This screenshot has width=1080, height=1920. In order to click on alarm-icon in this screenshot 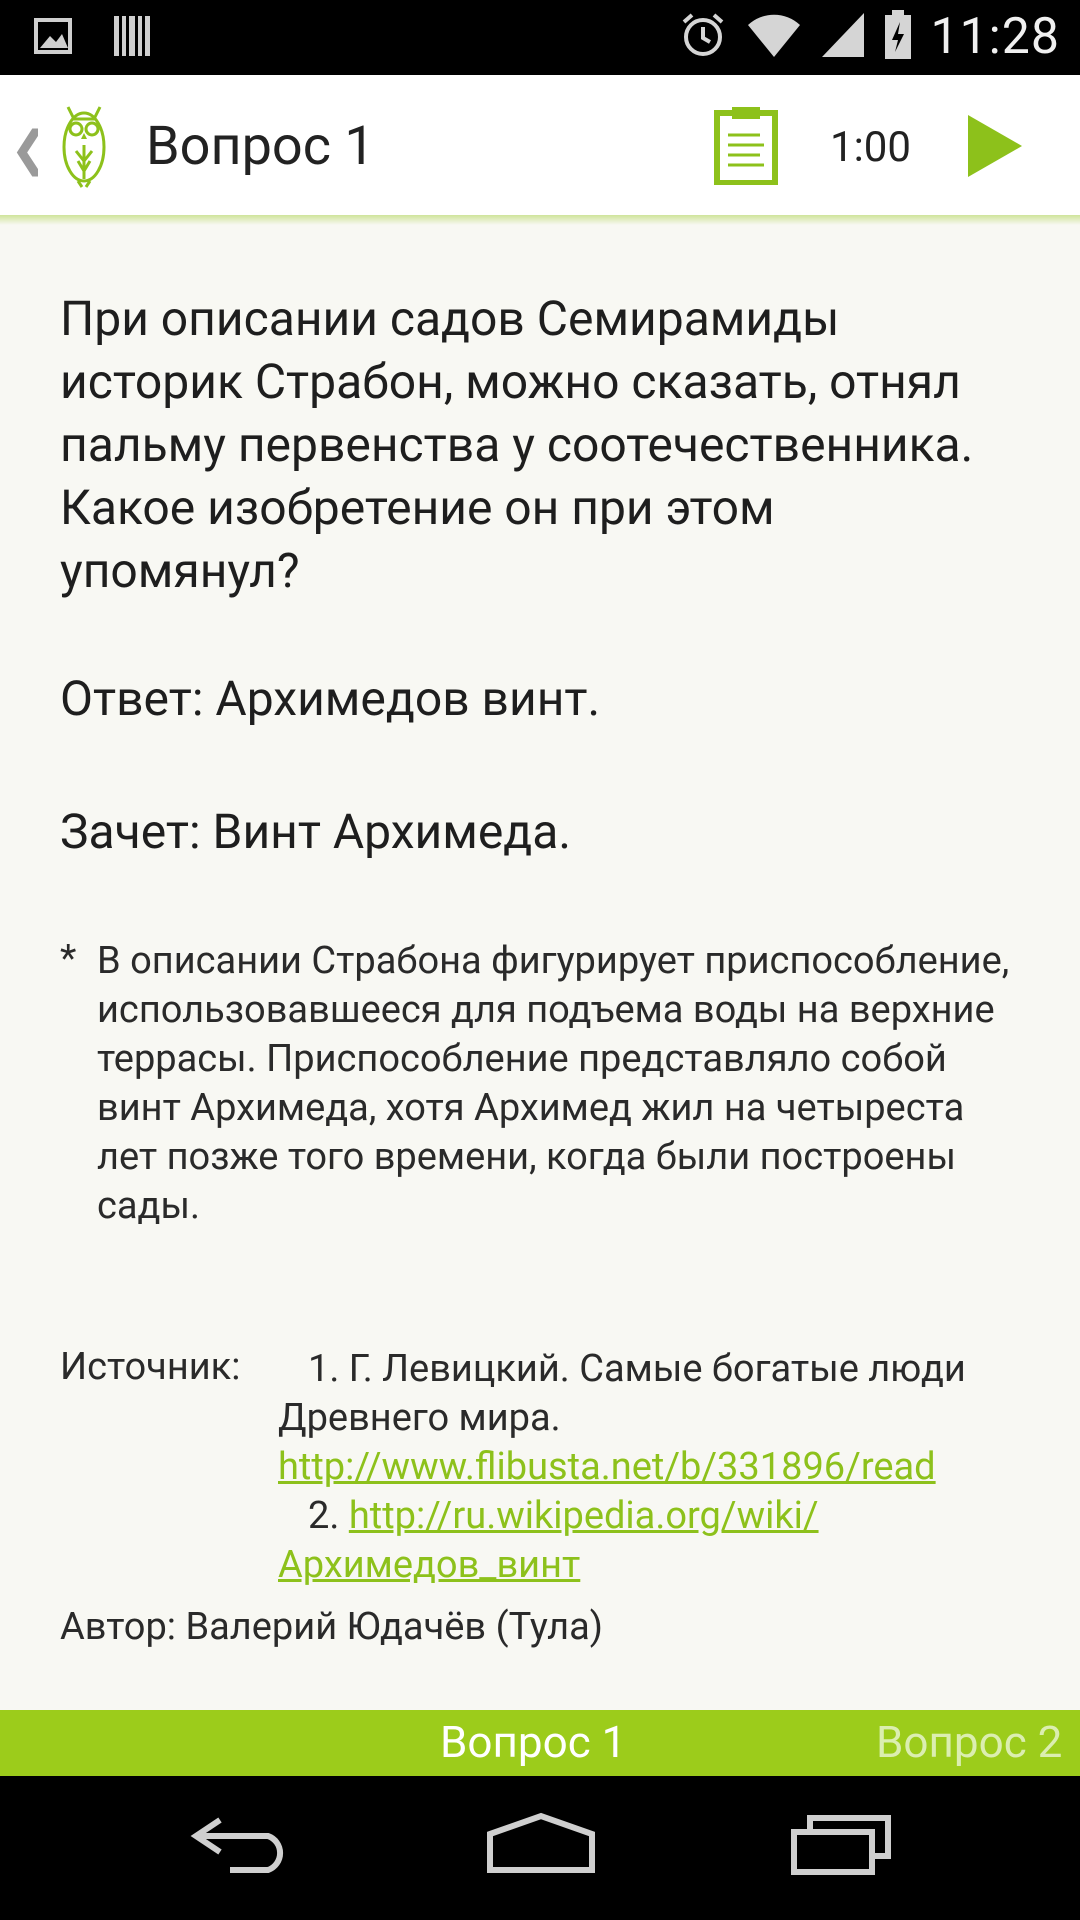, I will do `click(703, 37)`.